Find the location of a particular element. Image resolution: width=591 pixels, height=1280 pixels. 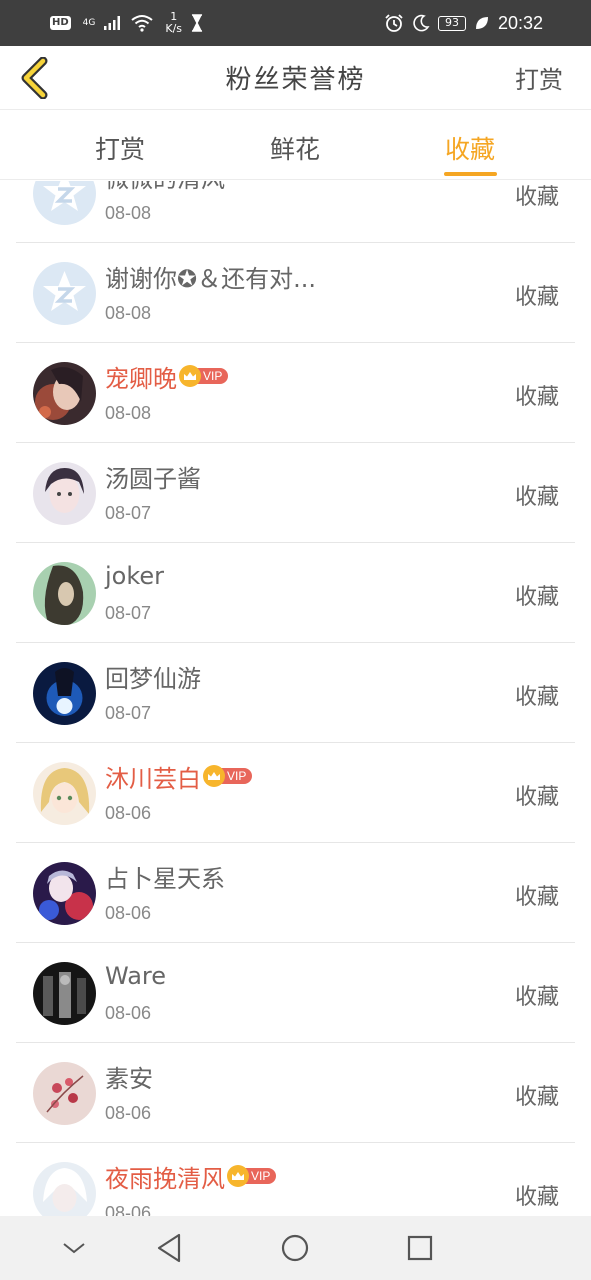

system-nav-bar is located at coordinates (295, 1248).